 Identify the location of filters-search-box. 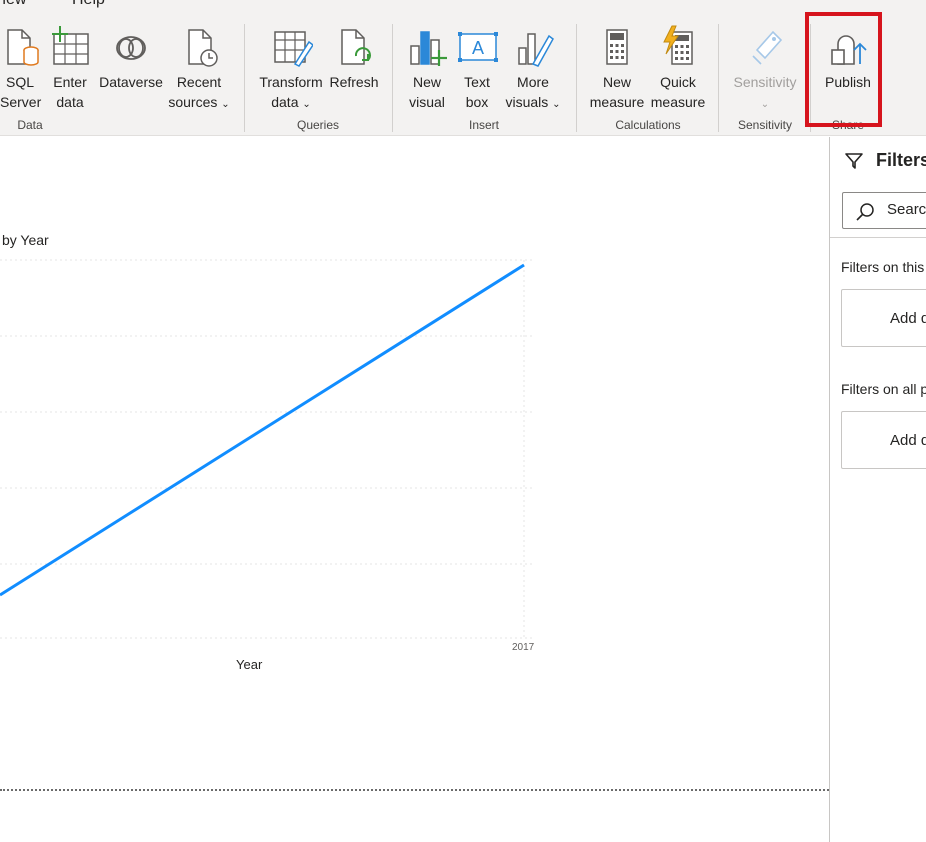
(884, 210).